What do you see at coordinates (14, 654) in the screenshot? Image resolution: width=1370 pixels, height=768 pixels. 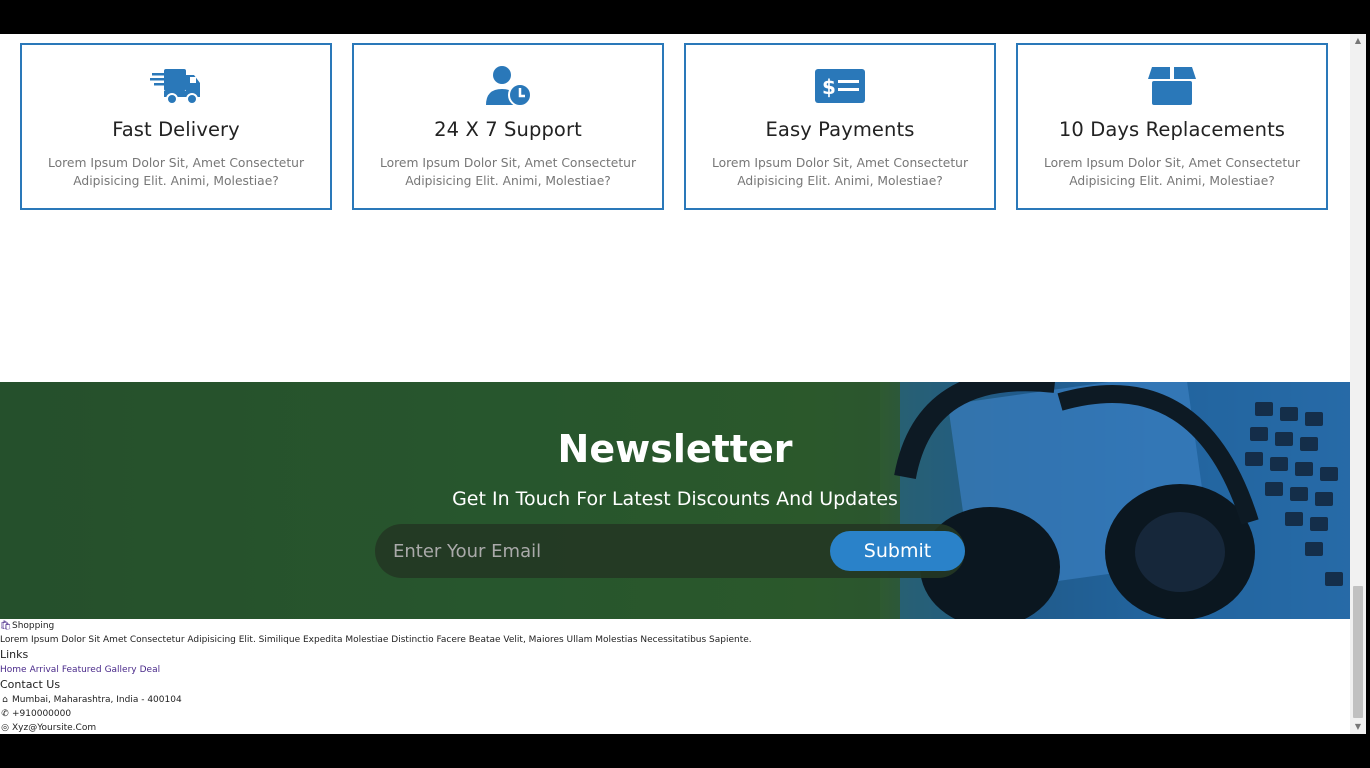 I see `footer-links-heading: Links` at bounding box center [14, 654].